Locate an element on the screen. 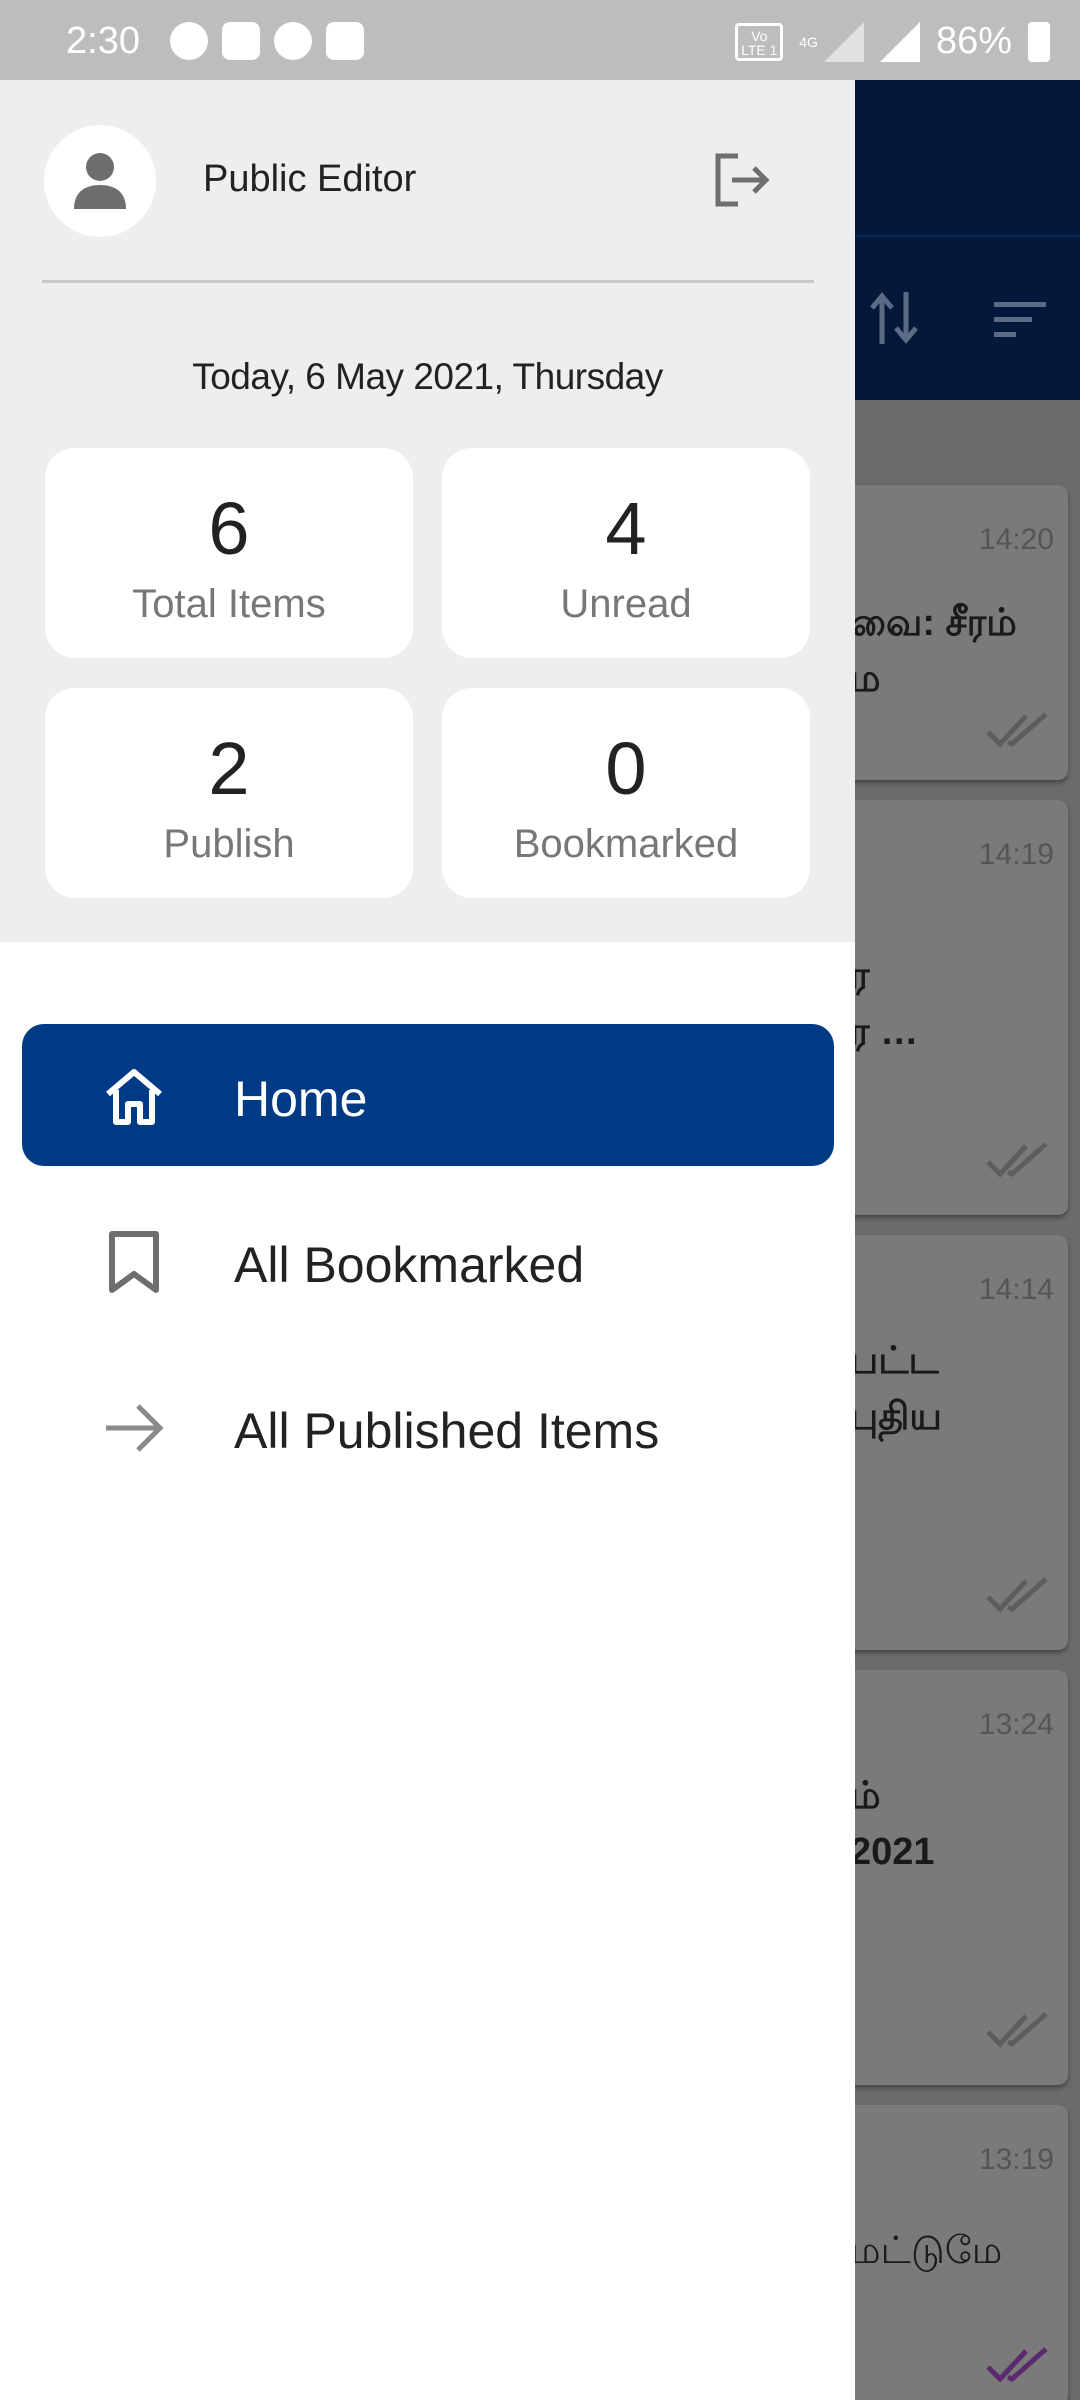  bookmark-icon is located at coordinates (134, 1262).